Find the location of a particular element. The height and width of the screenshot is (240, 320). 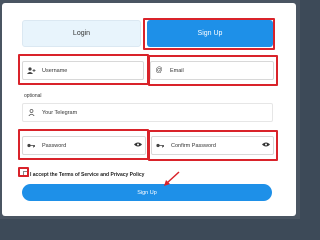

telegram-field: Your Telegram is located at coordinates (147, 112).